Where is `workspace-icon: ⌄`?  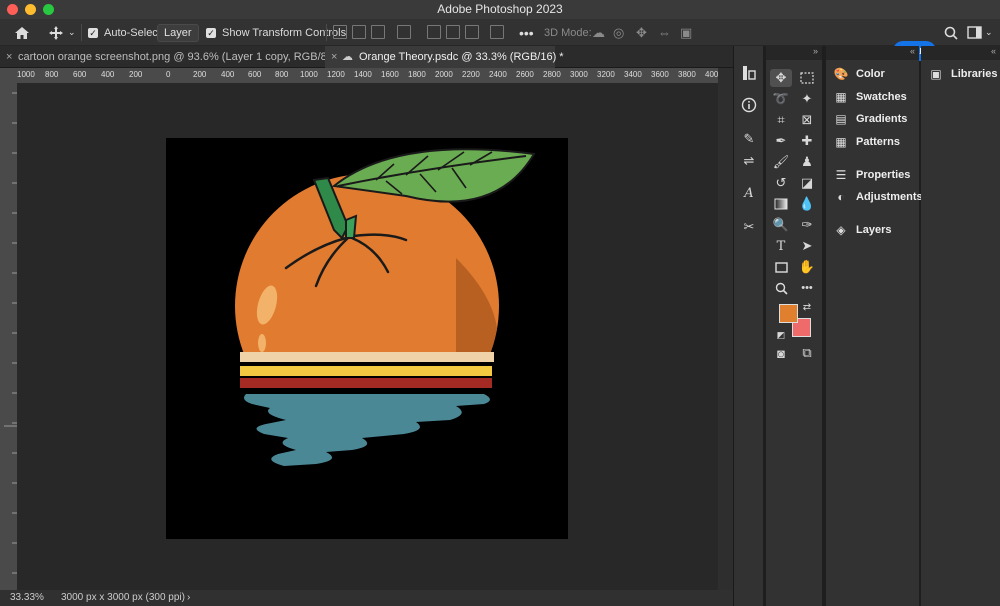
workspace-icon: ⌄ is located at coordinates (980, 32).